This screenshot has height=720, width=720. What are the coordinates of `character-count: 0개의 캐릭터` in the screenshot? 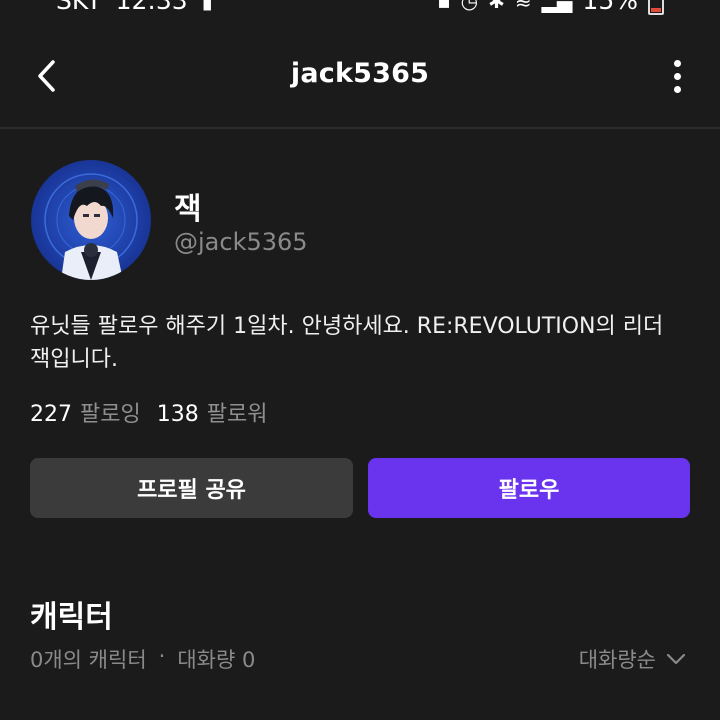 It's located at (88, 660).